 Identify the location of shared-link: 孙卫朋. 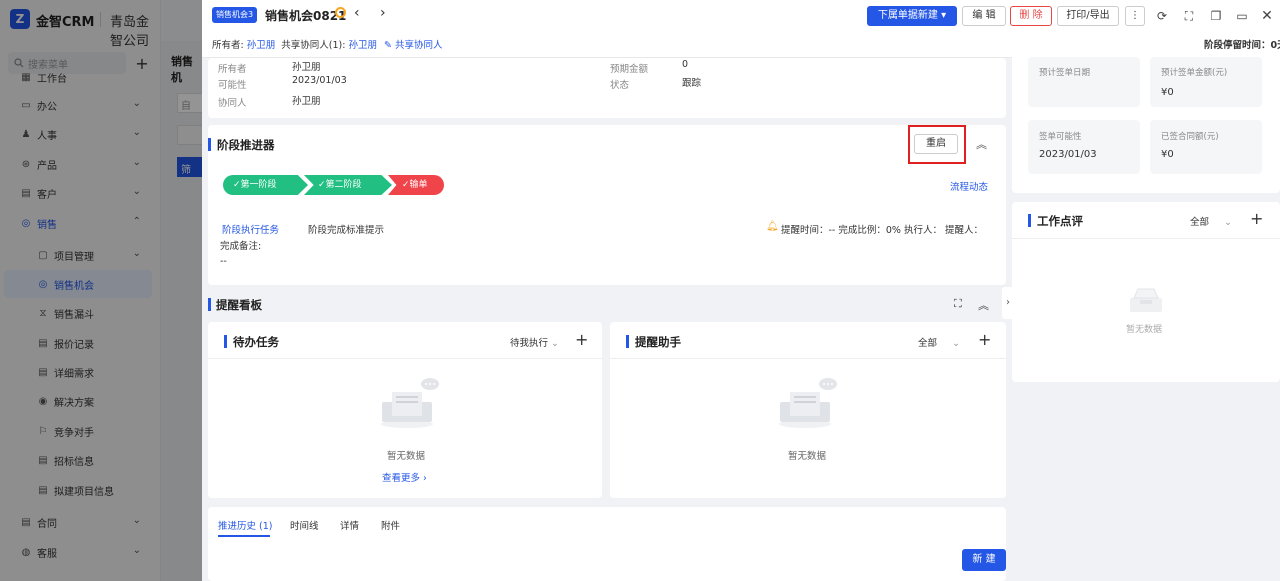
(363, 45).